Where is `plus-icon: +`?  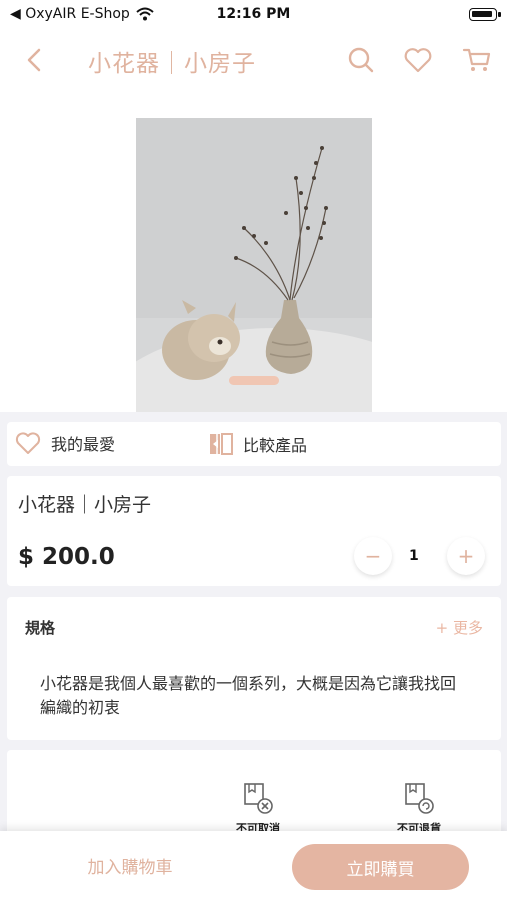 plus-icon: + is located at coordinates (466, 556).